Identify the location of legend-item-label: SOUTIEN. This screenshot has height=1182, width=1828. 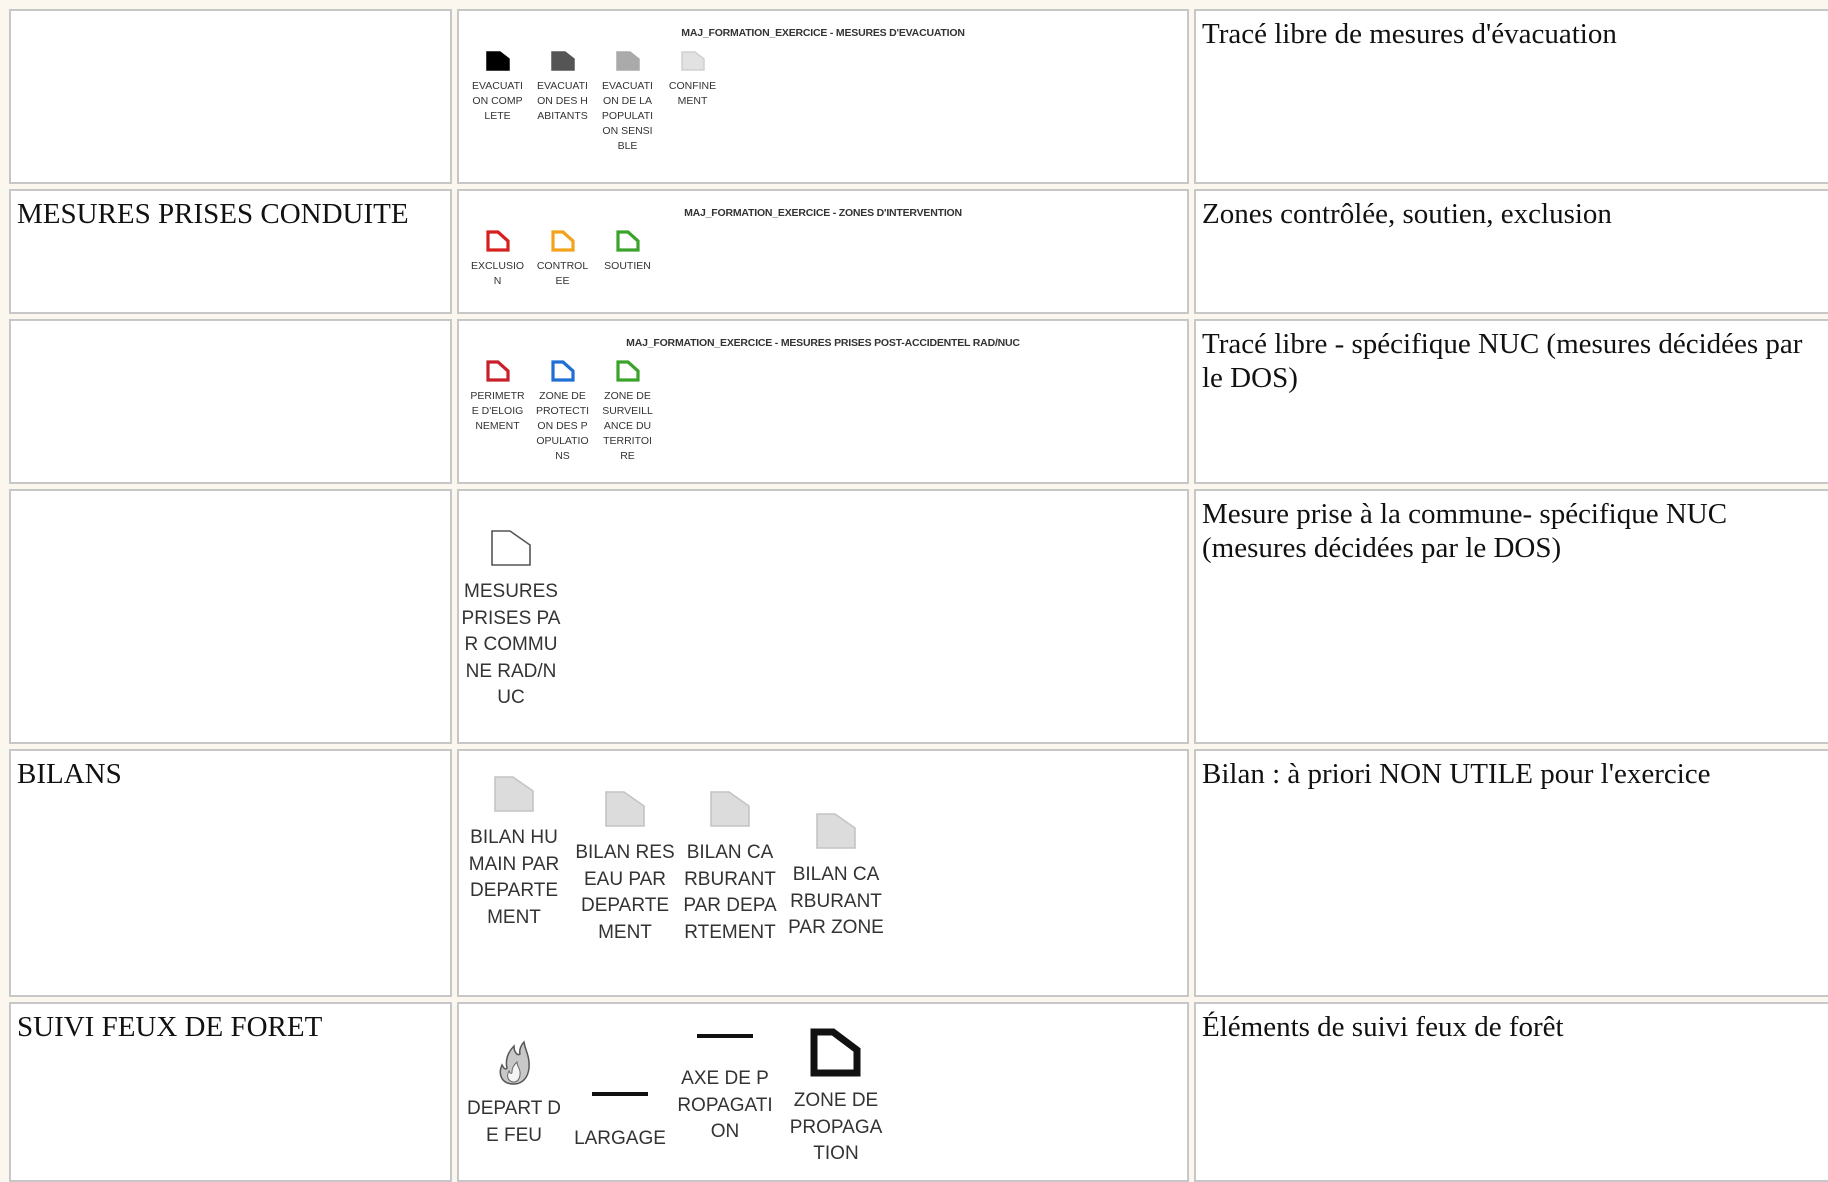
(627, 266).